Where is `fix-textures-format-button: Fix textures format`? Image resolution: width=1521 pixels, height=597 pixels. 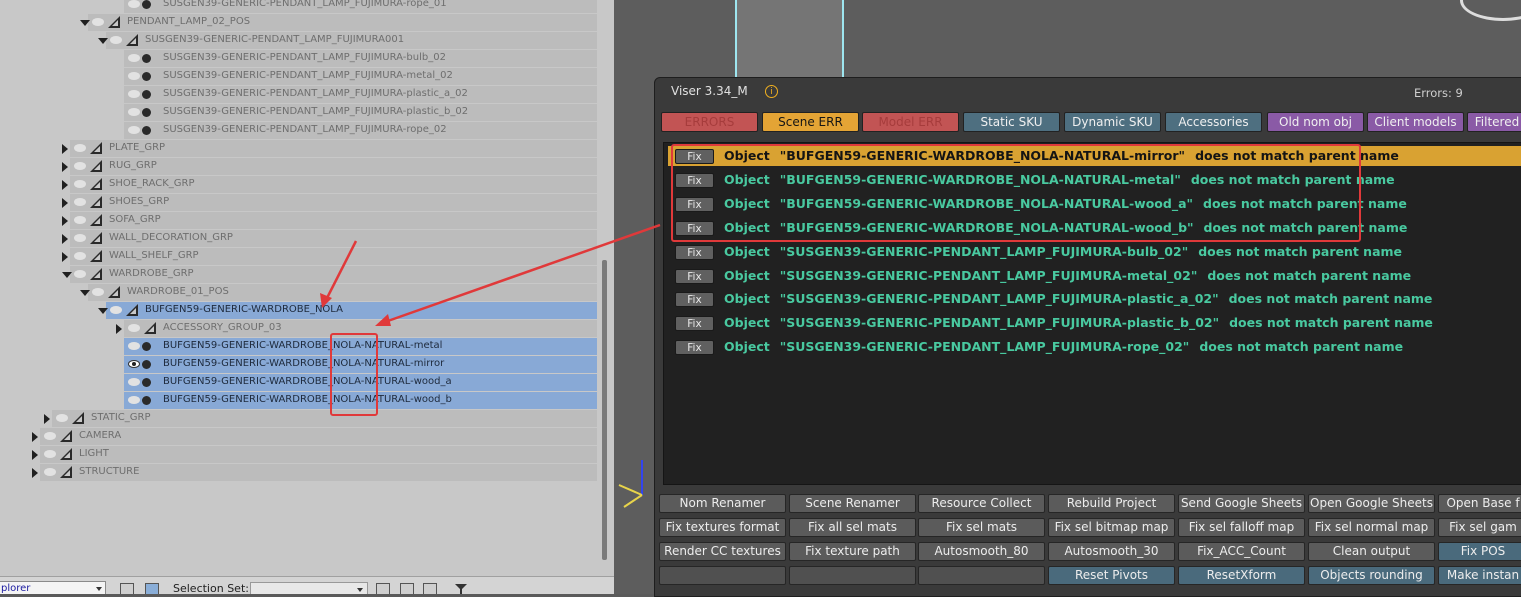
fix-textures-format-button: Fix textures format is located at coordinates (722, 527).